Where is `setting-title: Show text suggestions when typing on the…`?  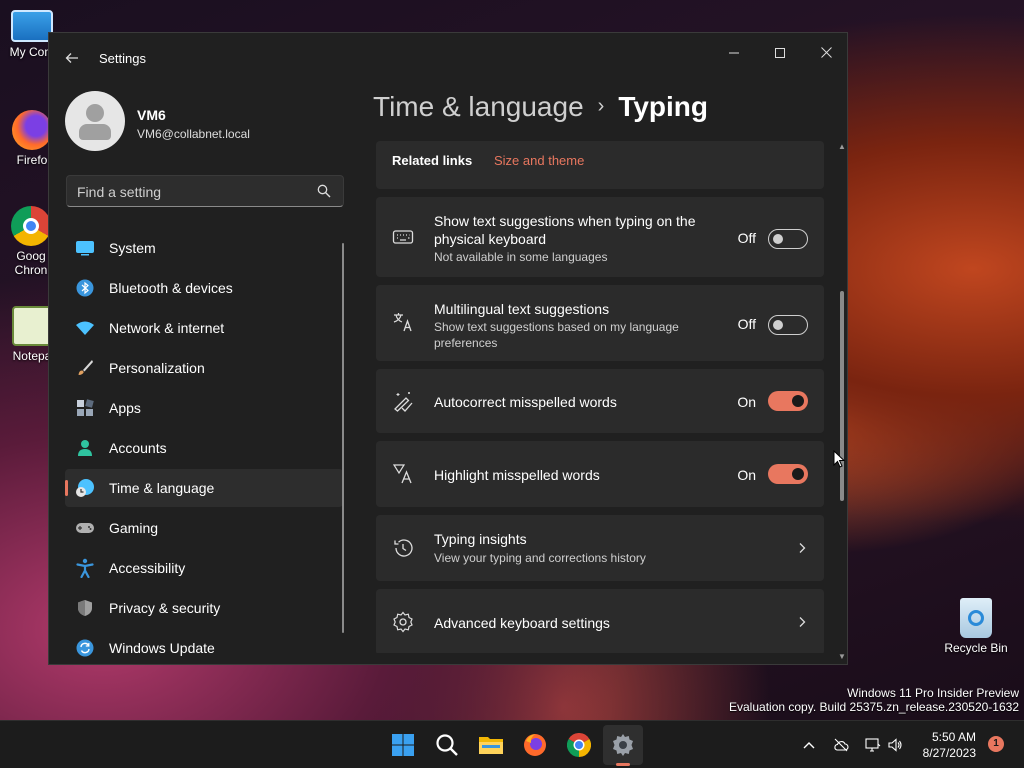 setting-title: Show text suggestions when typing on the… is located at coordinates (565, 230).